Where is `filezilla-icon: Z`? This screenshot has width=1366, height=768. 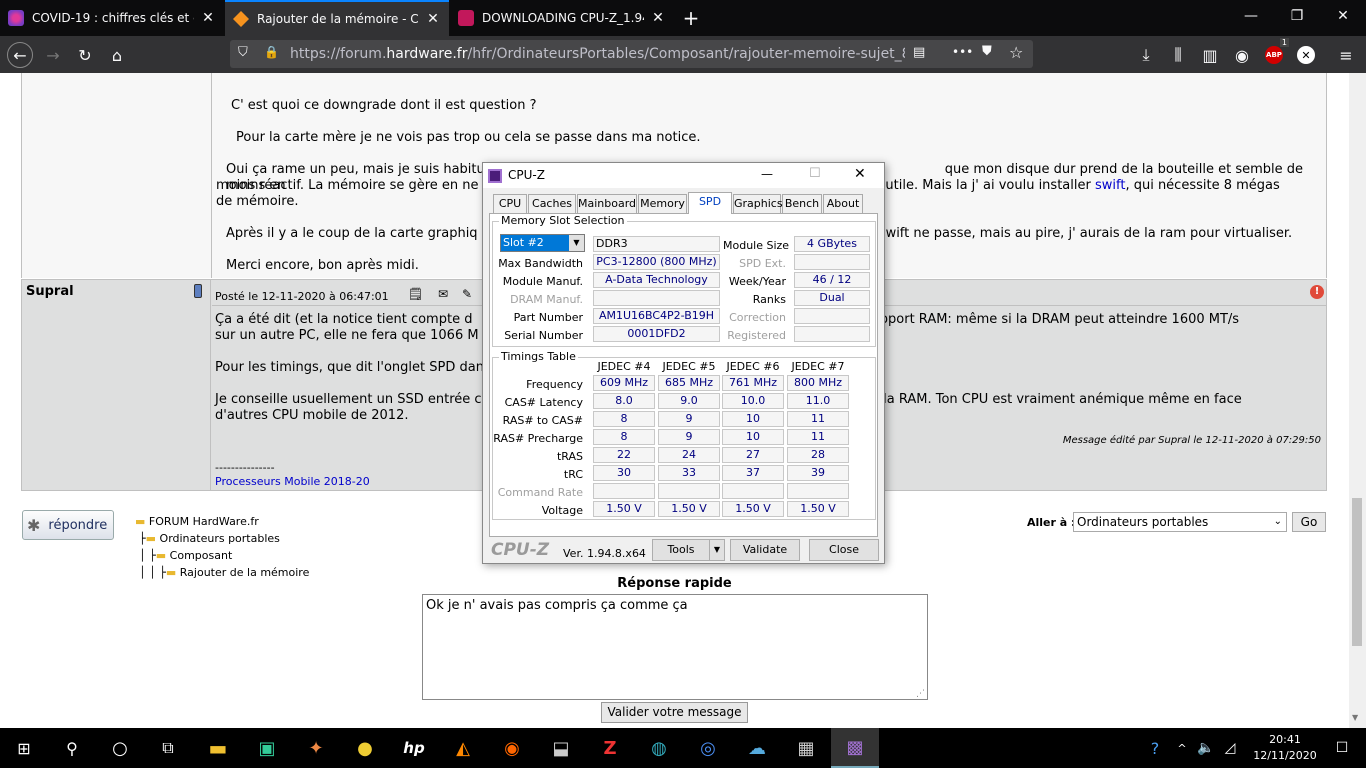
filezilla-icon: Z is located at coordinates (610, 748).